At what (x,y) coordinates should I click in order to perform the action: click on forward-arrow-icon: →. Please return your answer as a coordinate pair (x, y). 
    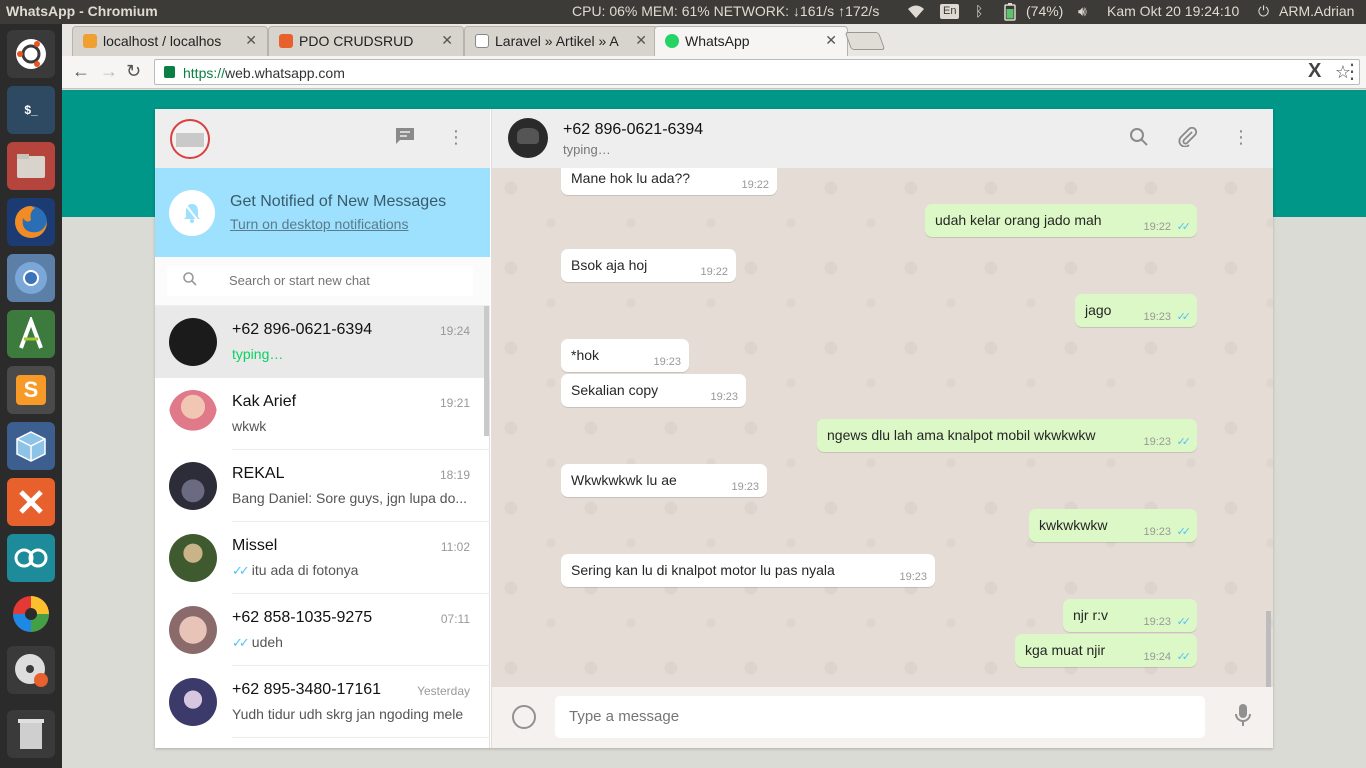
    Looking at the image, I should click on (109, 71).